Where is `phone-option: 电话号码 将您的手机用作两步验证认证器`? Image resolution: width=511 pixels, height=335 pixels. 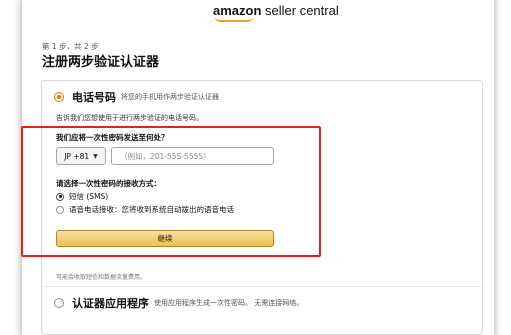
phone-option: 电话号码 将您的手机用作两步验证认证器 is located at coordinates (136, 97).